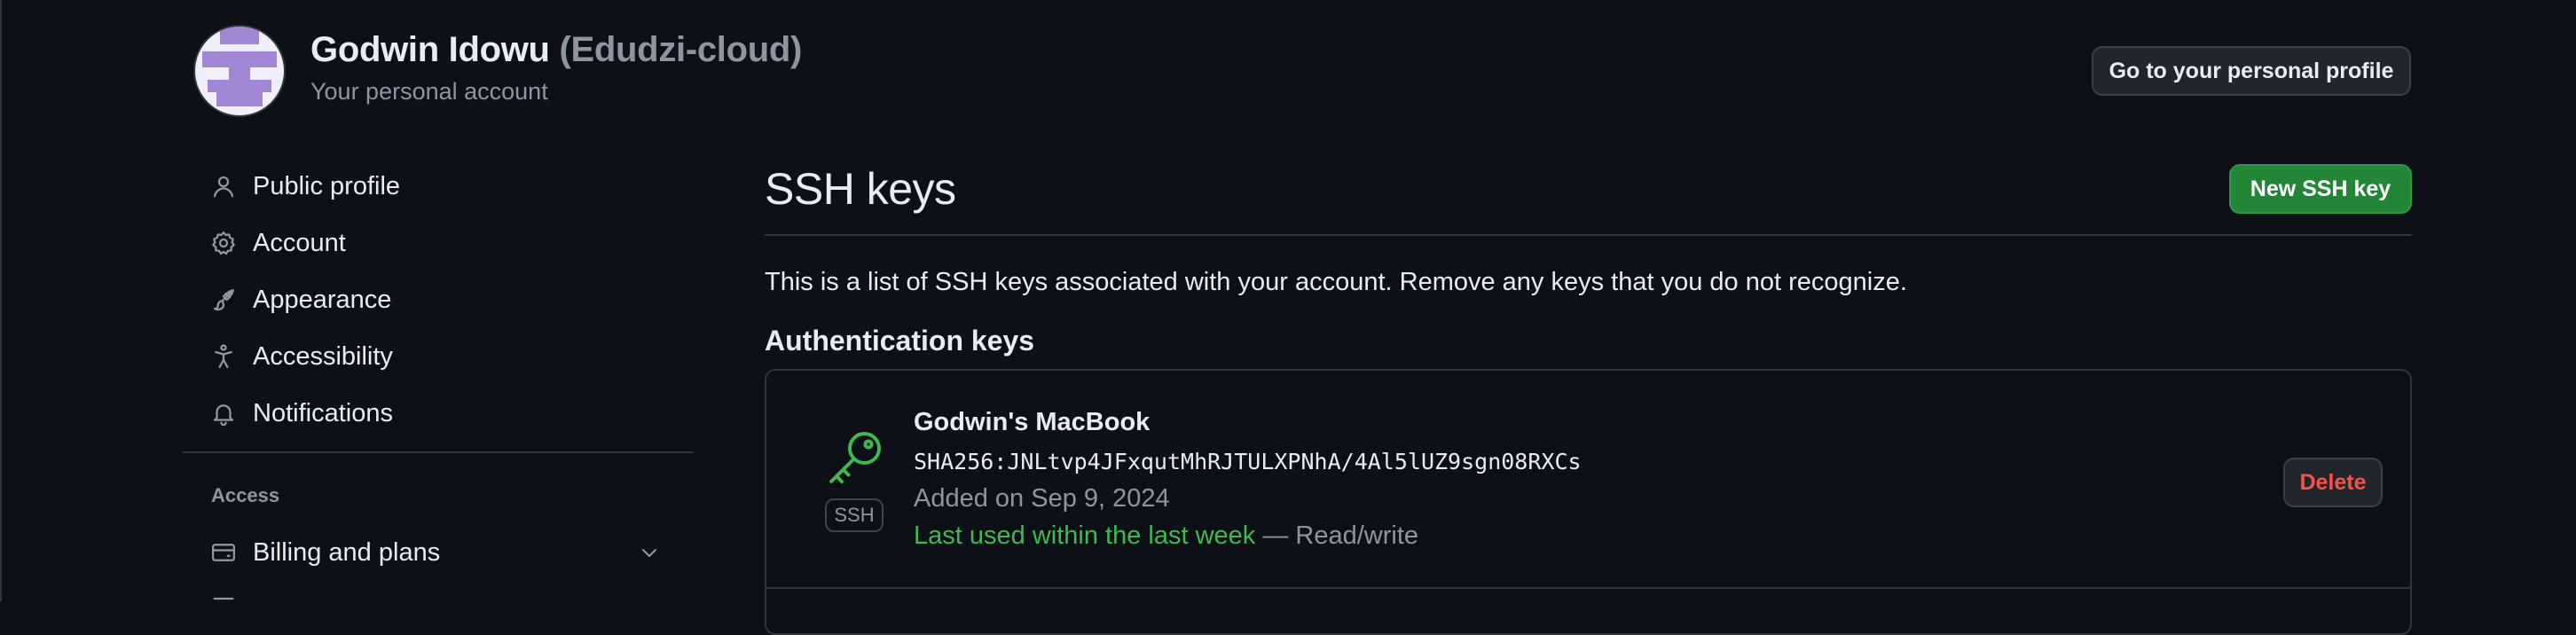 The width and height of the screenshot is (2576, 635). I want to click on key-access-level: — Read/write, so click(1337, 535).